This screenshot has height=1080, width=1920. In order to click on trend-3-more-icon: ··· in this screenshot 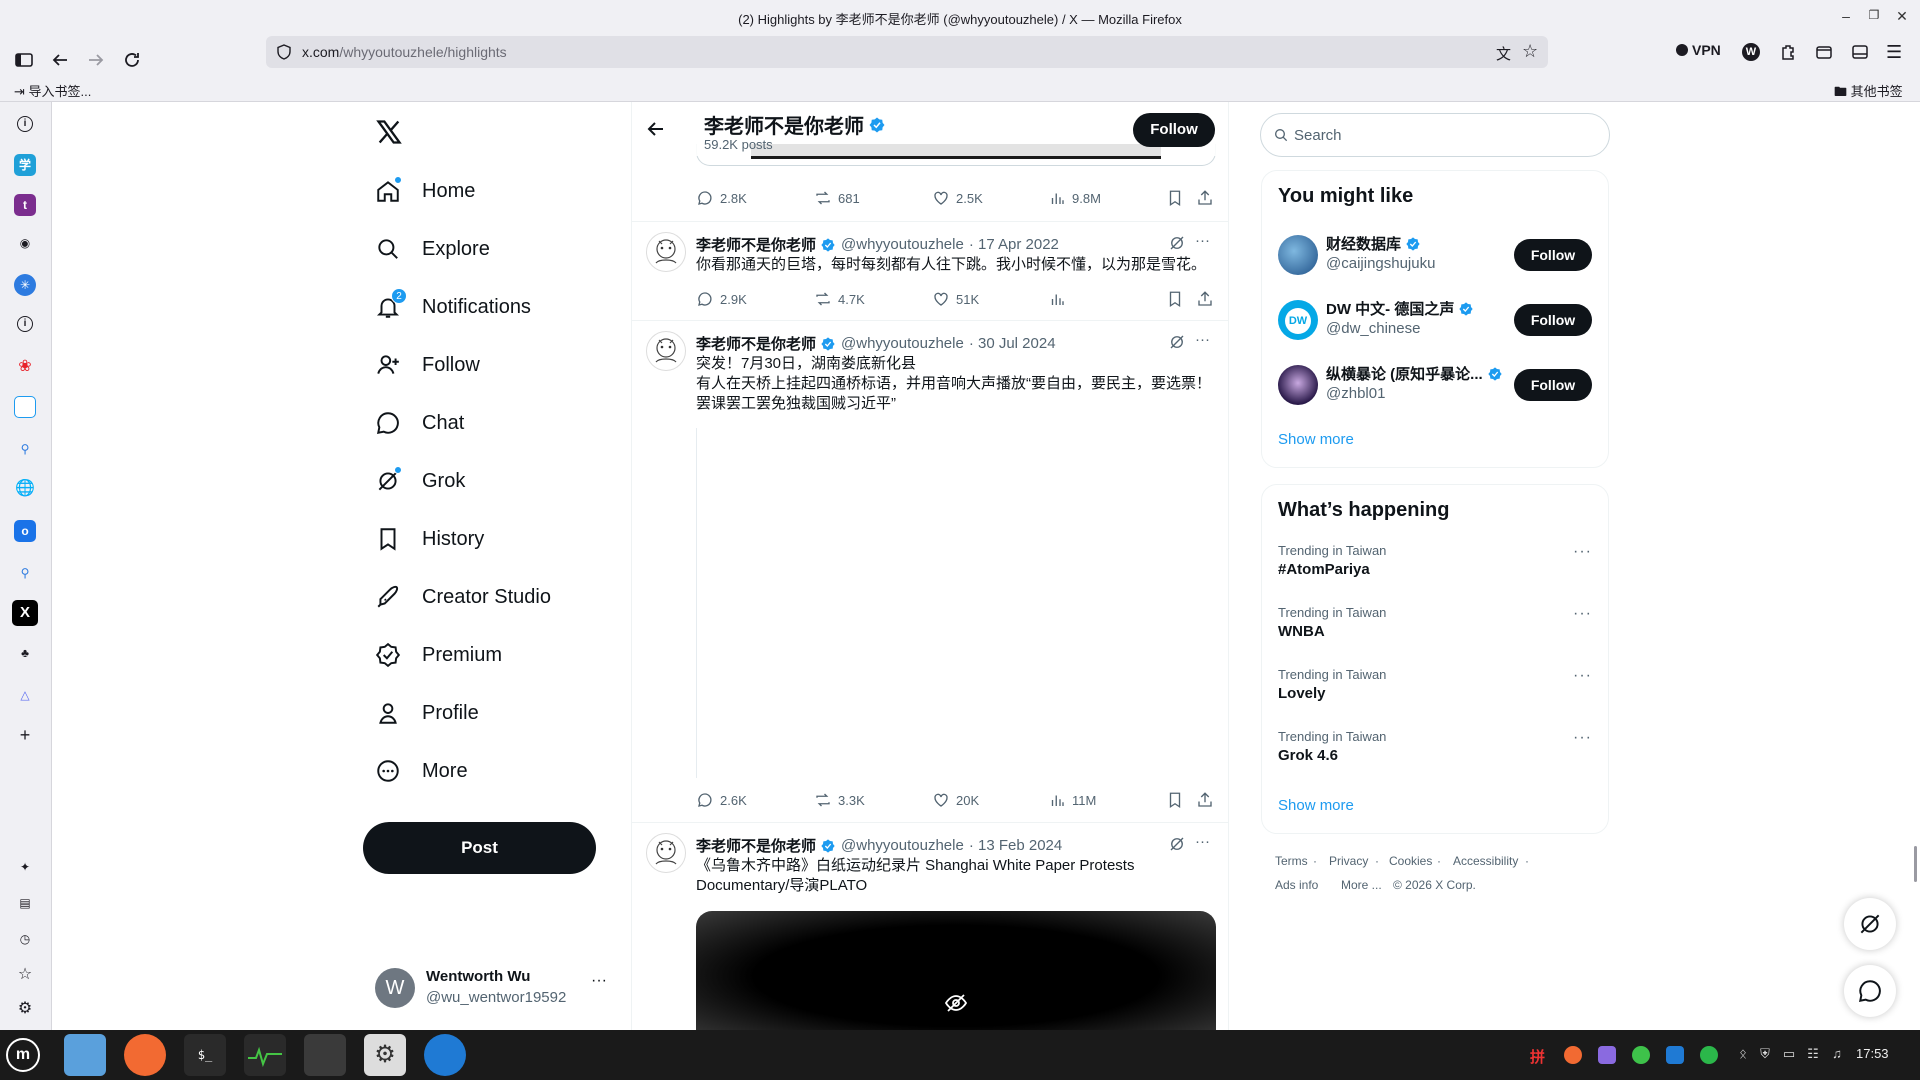, I will do `click(1582, 676)`.